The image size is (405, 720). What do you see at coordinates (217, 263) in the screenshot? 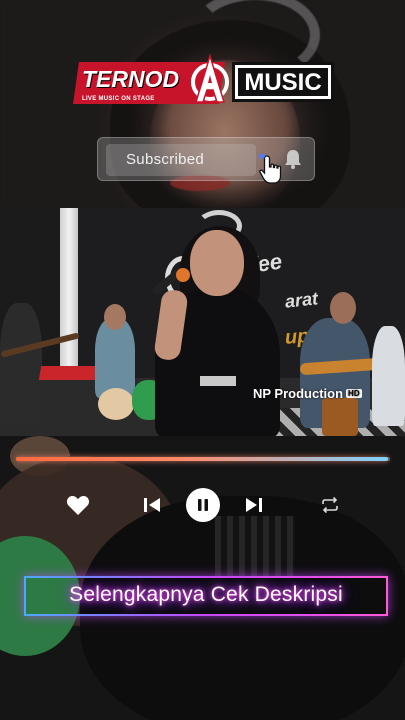
I see `singer-face` at bounding box center [217, 263].